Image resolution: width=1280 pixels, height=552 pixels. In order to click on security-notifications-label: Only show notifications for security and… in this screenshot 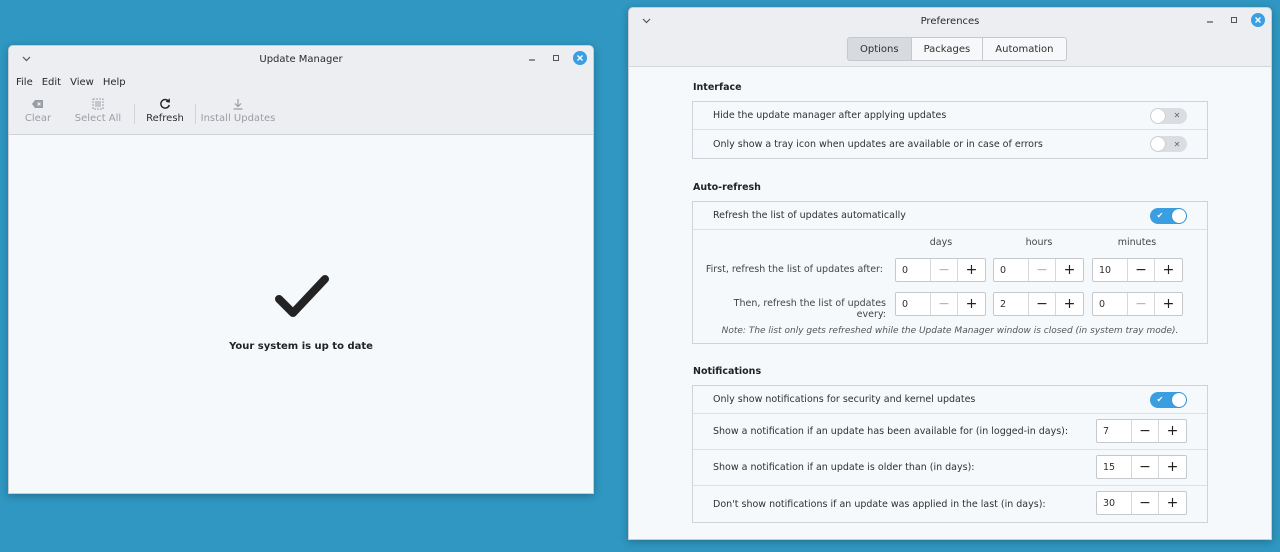, I will do `click(844, 399)`.